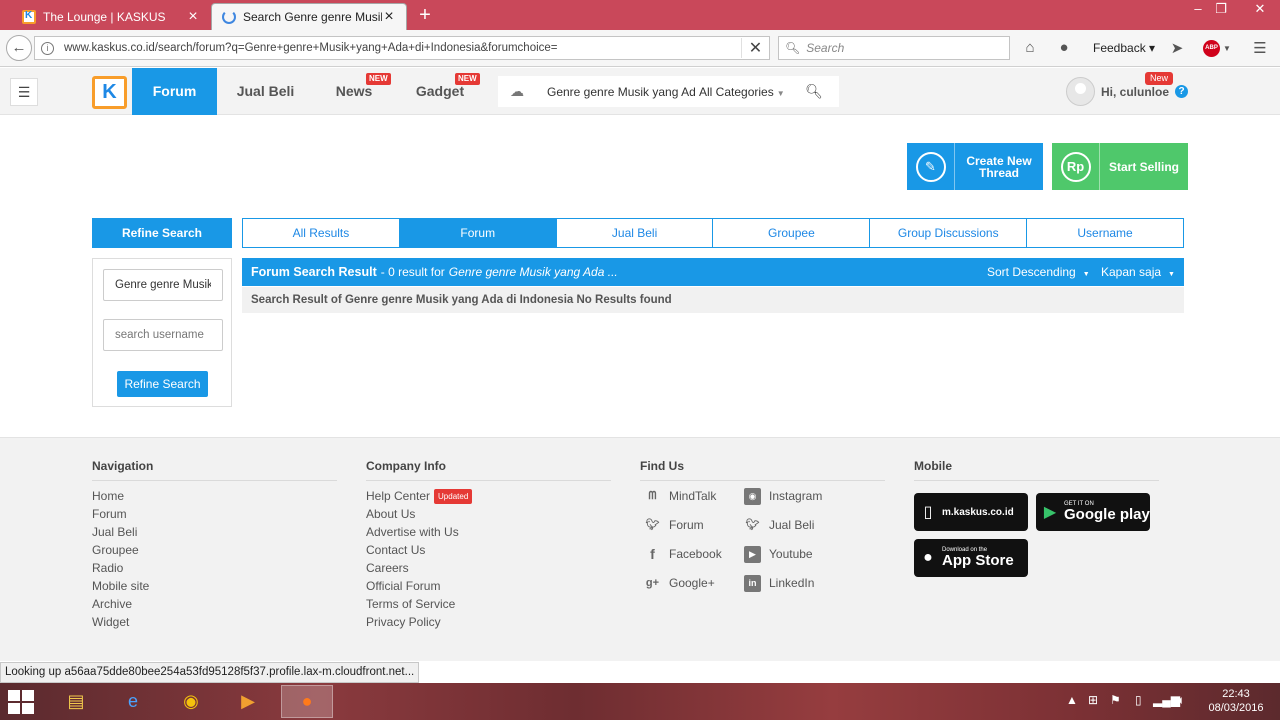 Image resolution: width=1280 pixels, height=720 pixels. I want to click on footer-link: Jual Beli, so click(214, 532).